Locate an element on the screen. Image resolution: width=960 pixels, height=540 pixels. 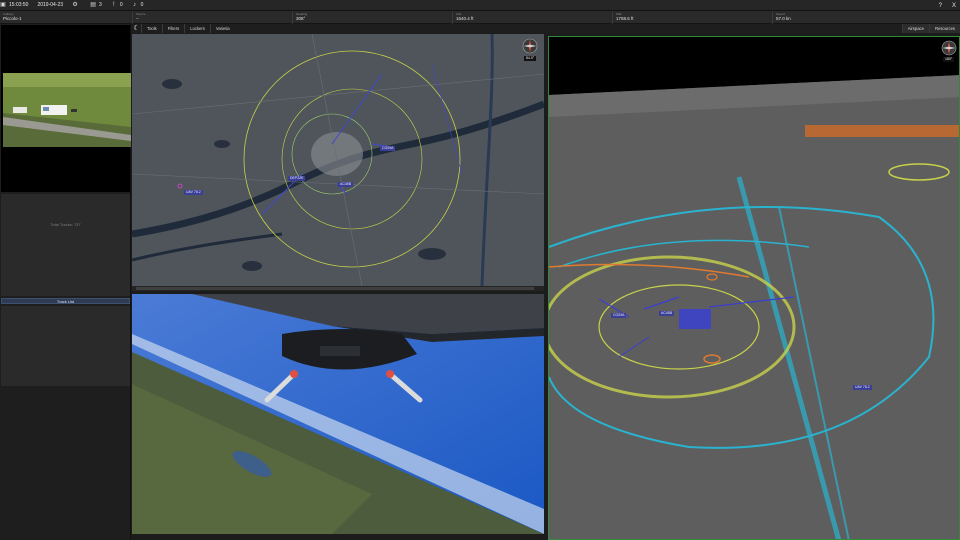
map-zoom-readout: 84.0° is located at coordinates (530, 58).